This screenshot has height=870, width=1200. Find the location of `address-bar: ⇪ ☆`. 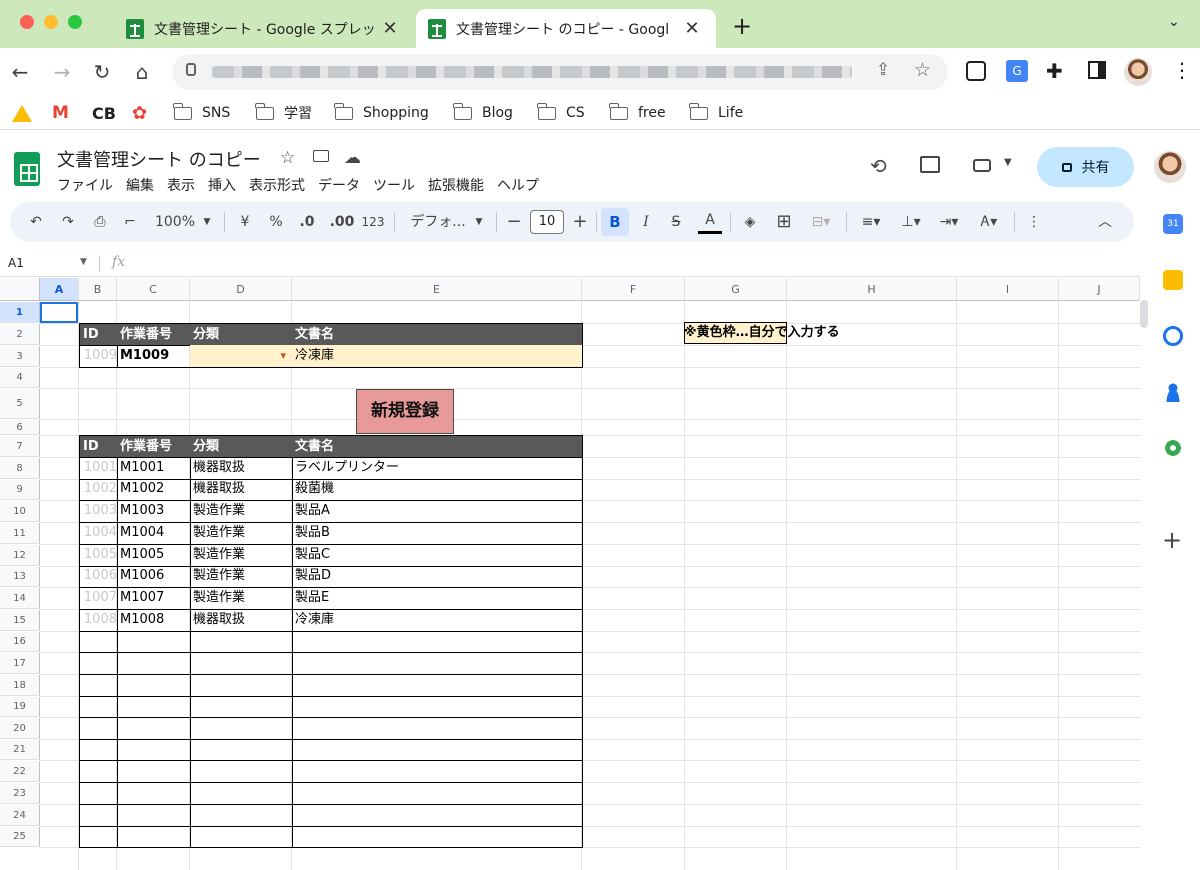

address-bar: ⇪ ☆ is located at coordinates (560, 72).